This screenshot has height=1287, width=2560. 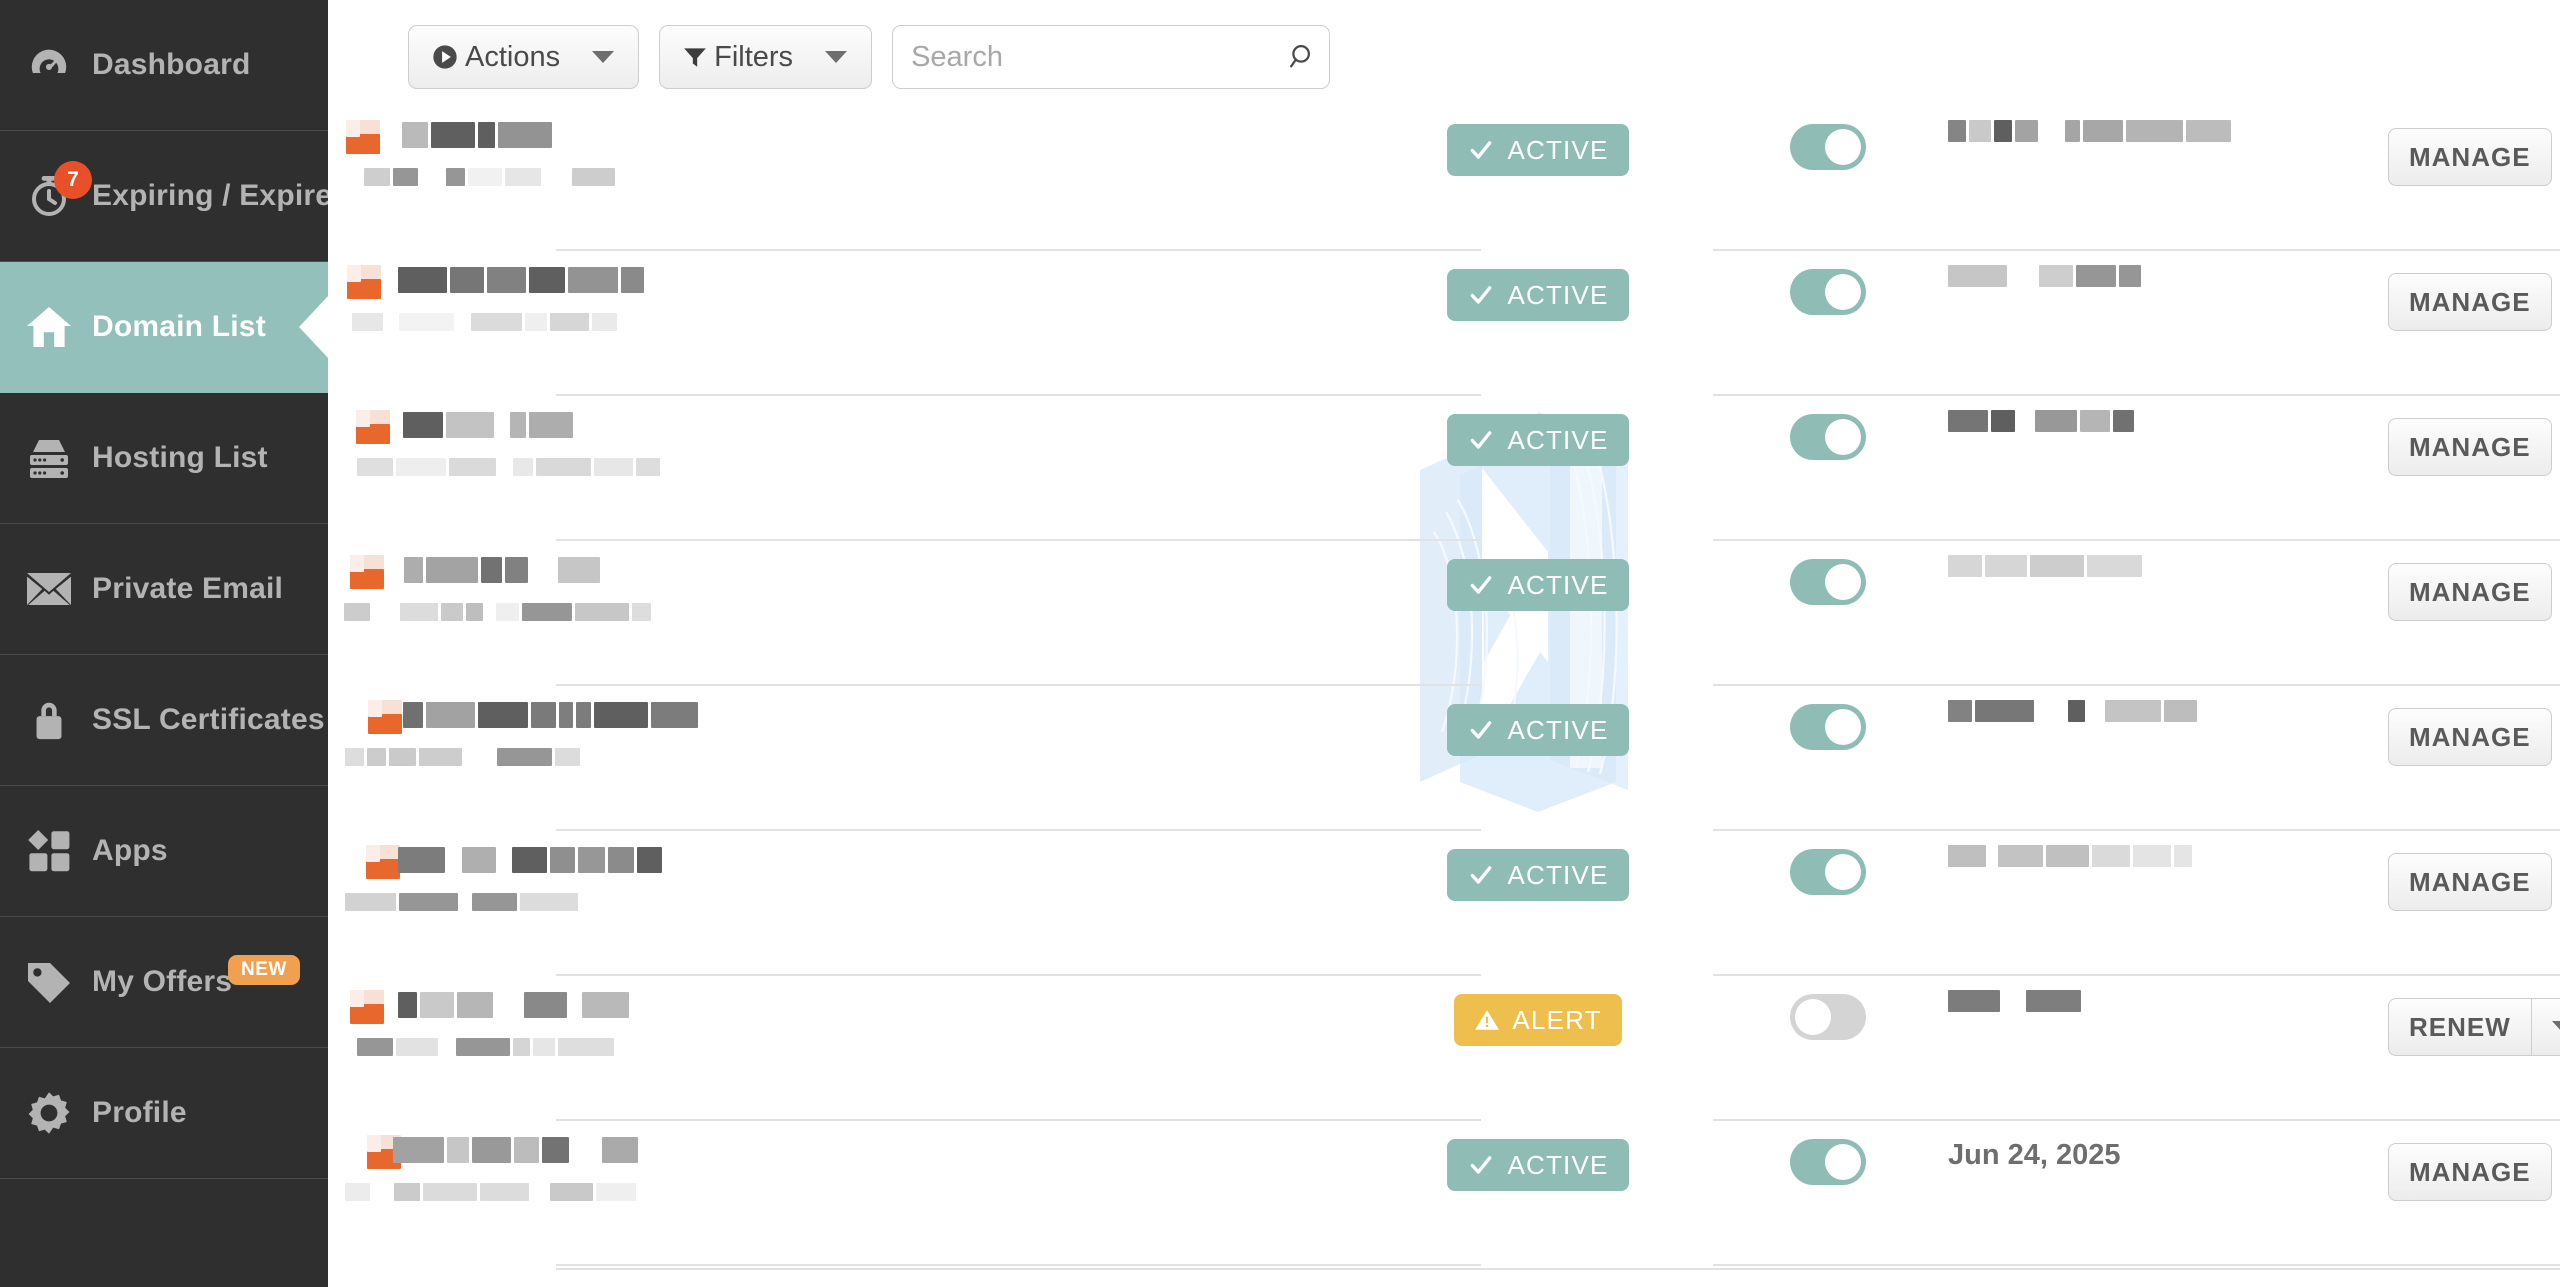 I want to click on renew-dropdown-toggle, so click(x=2545, y=1027).